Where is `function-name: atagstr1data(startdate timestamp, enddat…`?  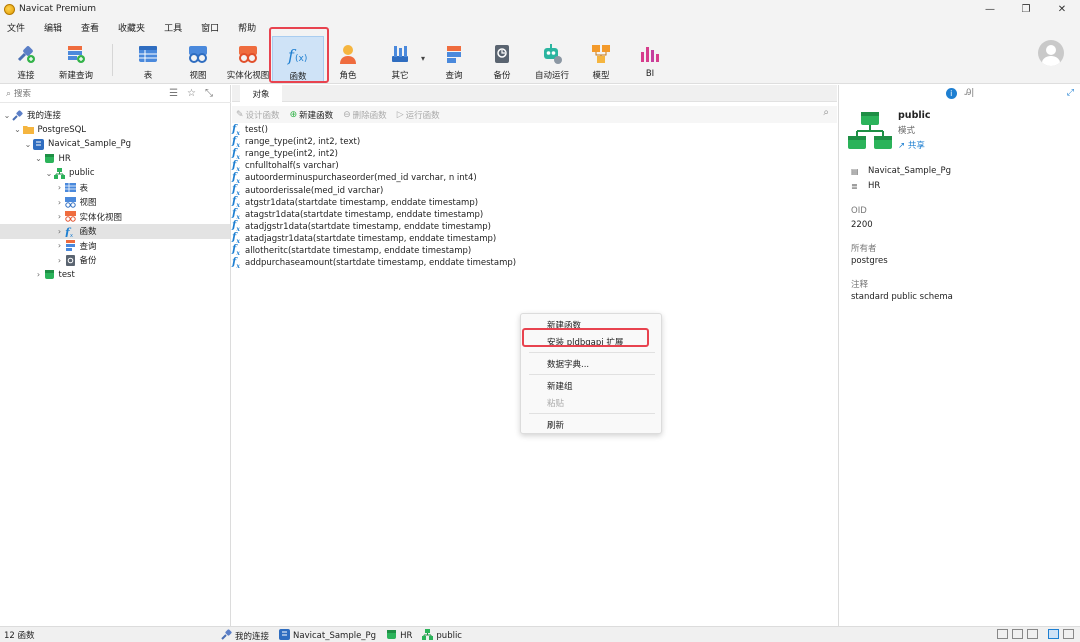 function-name: atagstr1data(startdate timestamp, enddat… is located at coordinates (364, 214).